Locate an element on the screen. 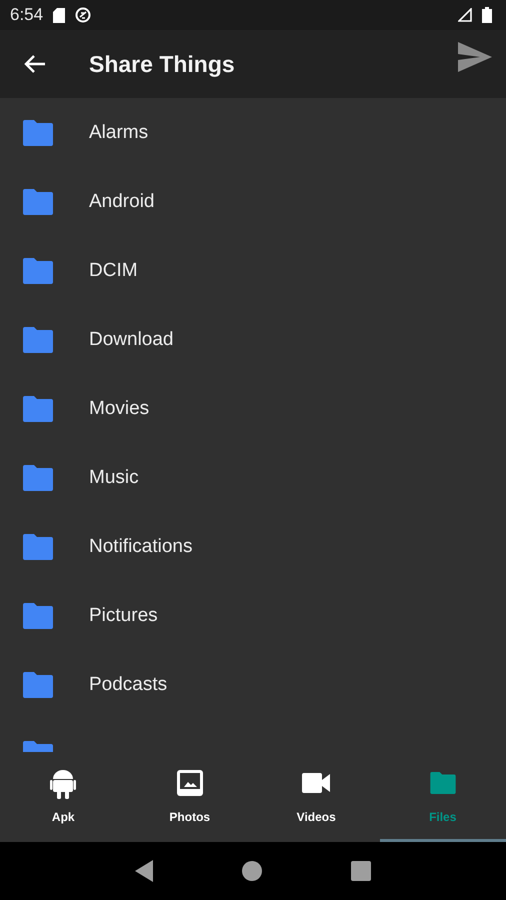  tab: Photos is located at coordinates (189, 797).